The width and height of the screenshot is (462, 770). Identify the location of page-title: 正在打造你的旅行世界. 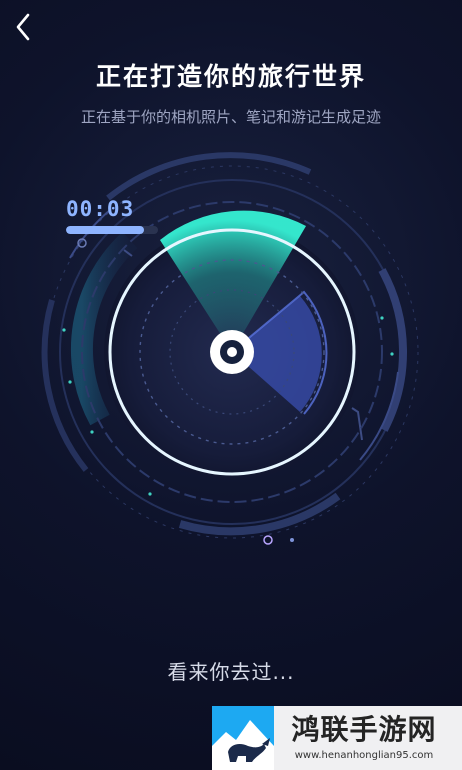
(230, 76).